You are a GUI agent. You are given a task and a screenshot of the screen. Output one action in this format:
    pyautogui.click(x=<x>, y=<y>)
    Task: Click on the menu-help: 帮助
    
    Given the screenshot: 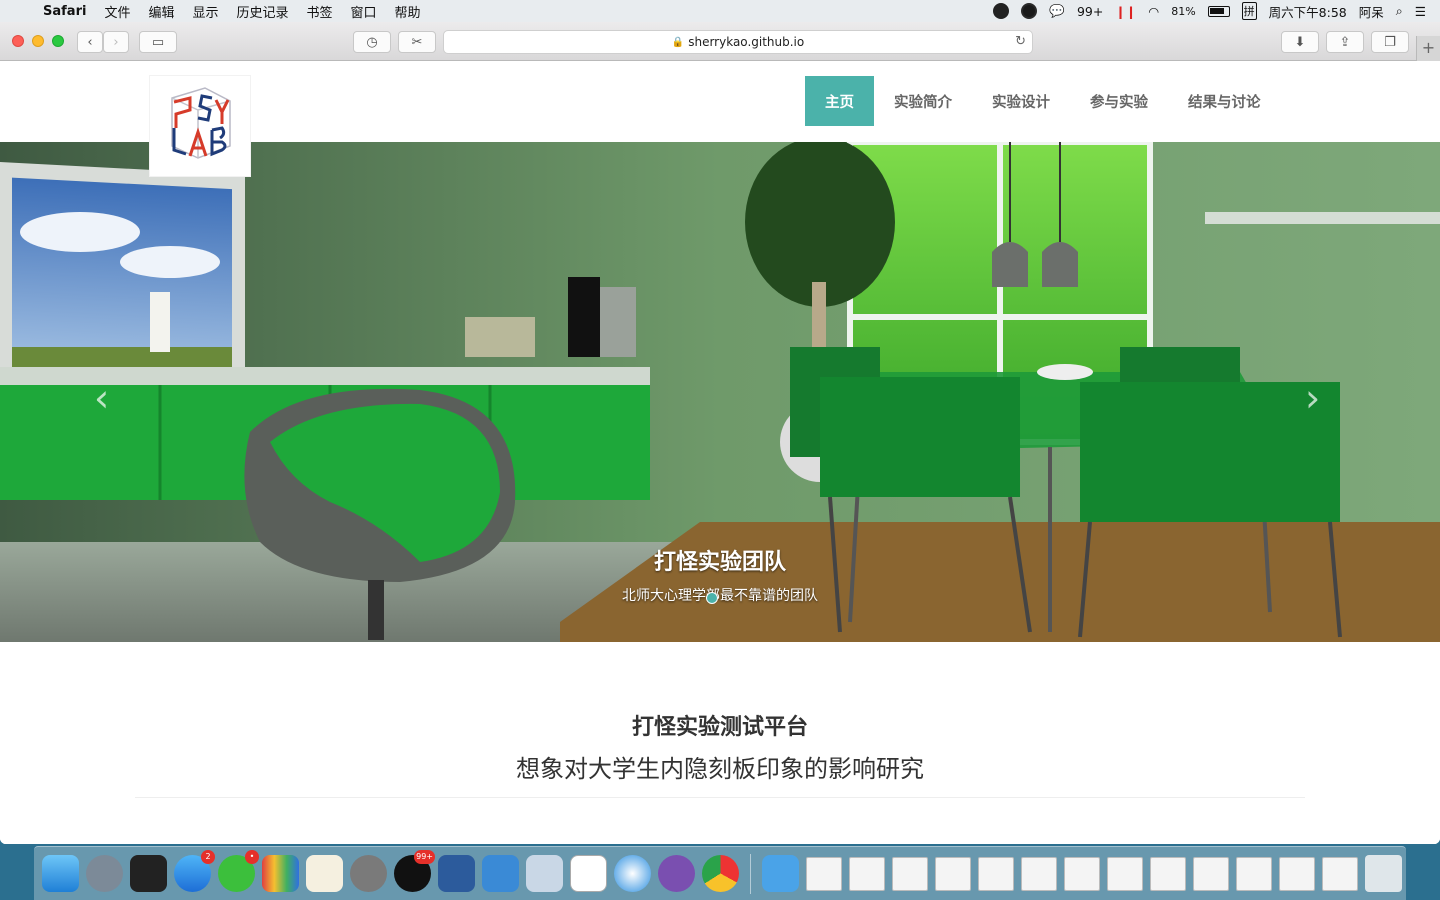 What is the action you would take?
    pyautogui.click(x=408, y=11)
    